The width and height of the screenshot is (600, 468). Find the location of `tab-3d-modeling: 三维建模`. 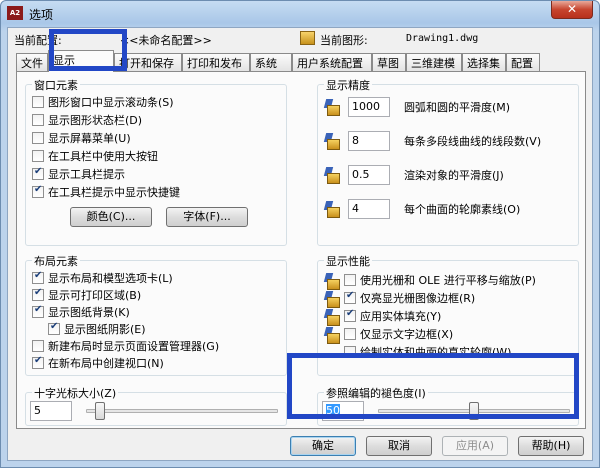

tab-3d-modeling: 三维建模 is located at coordinates (434, 62).